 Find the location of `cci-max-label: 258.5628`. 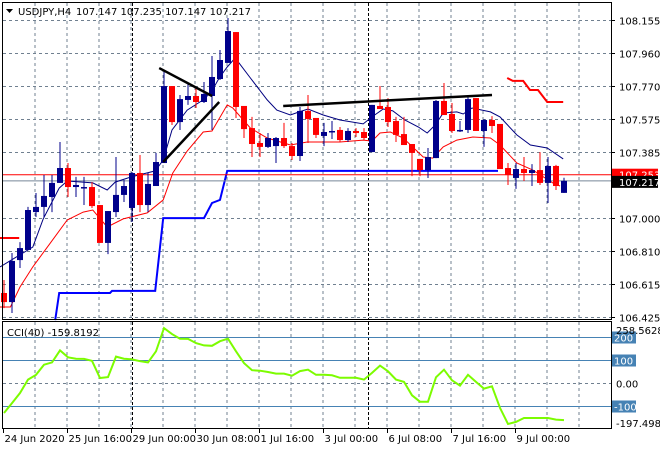

cci-max-label: 258.5628 is located at coordinates (638, 331).